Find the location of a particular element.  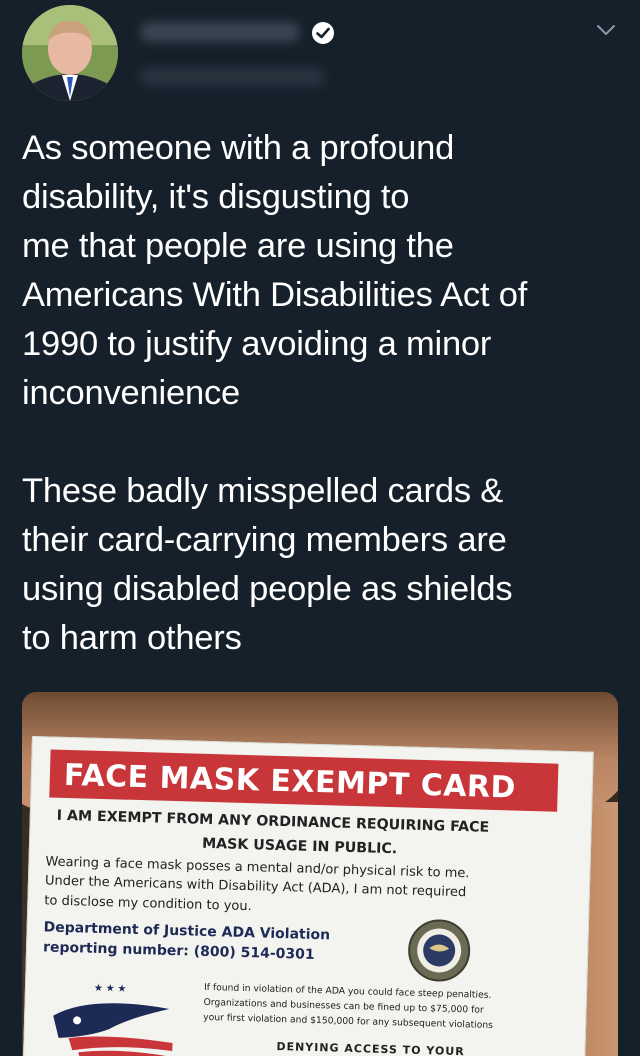

chevron-down-icon is located at coordinates (606, 30).